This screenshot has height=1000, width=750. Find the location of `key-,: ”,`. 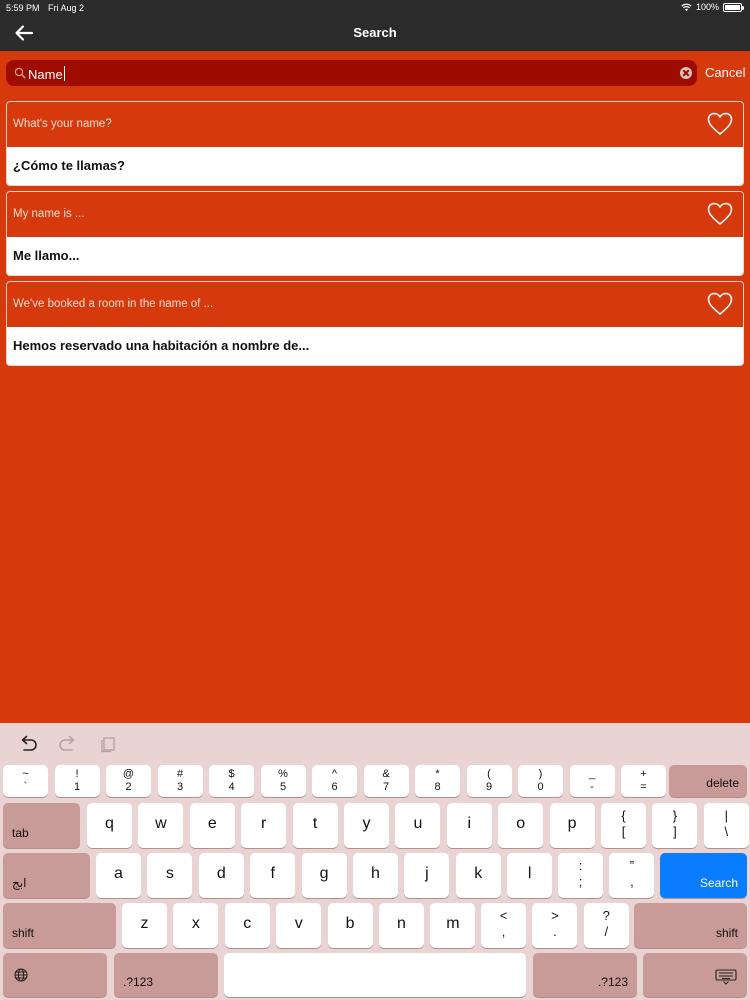

key-,: ”, is located at coordinates (632, 875).